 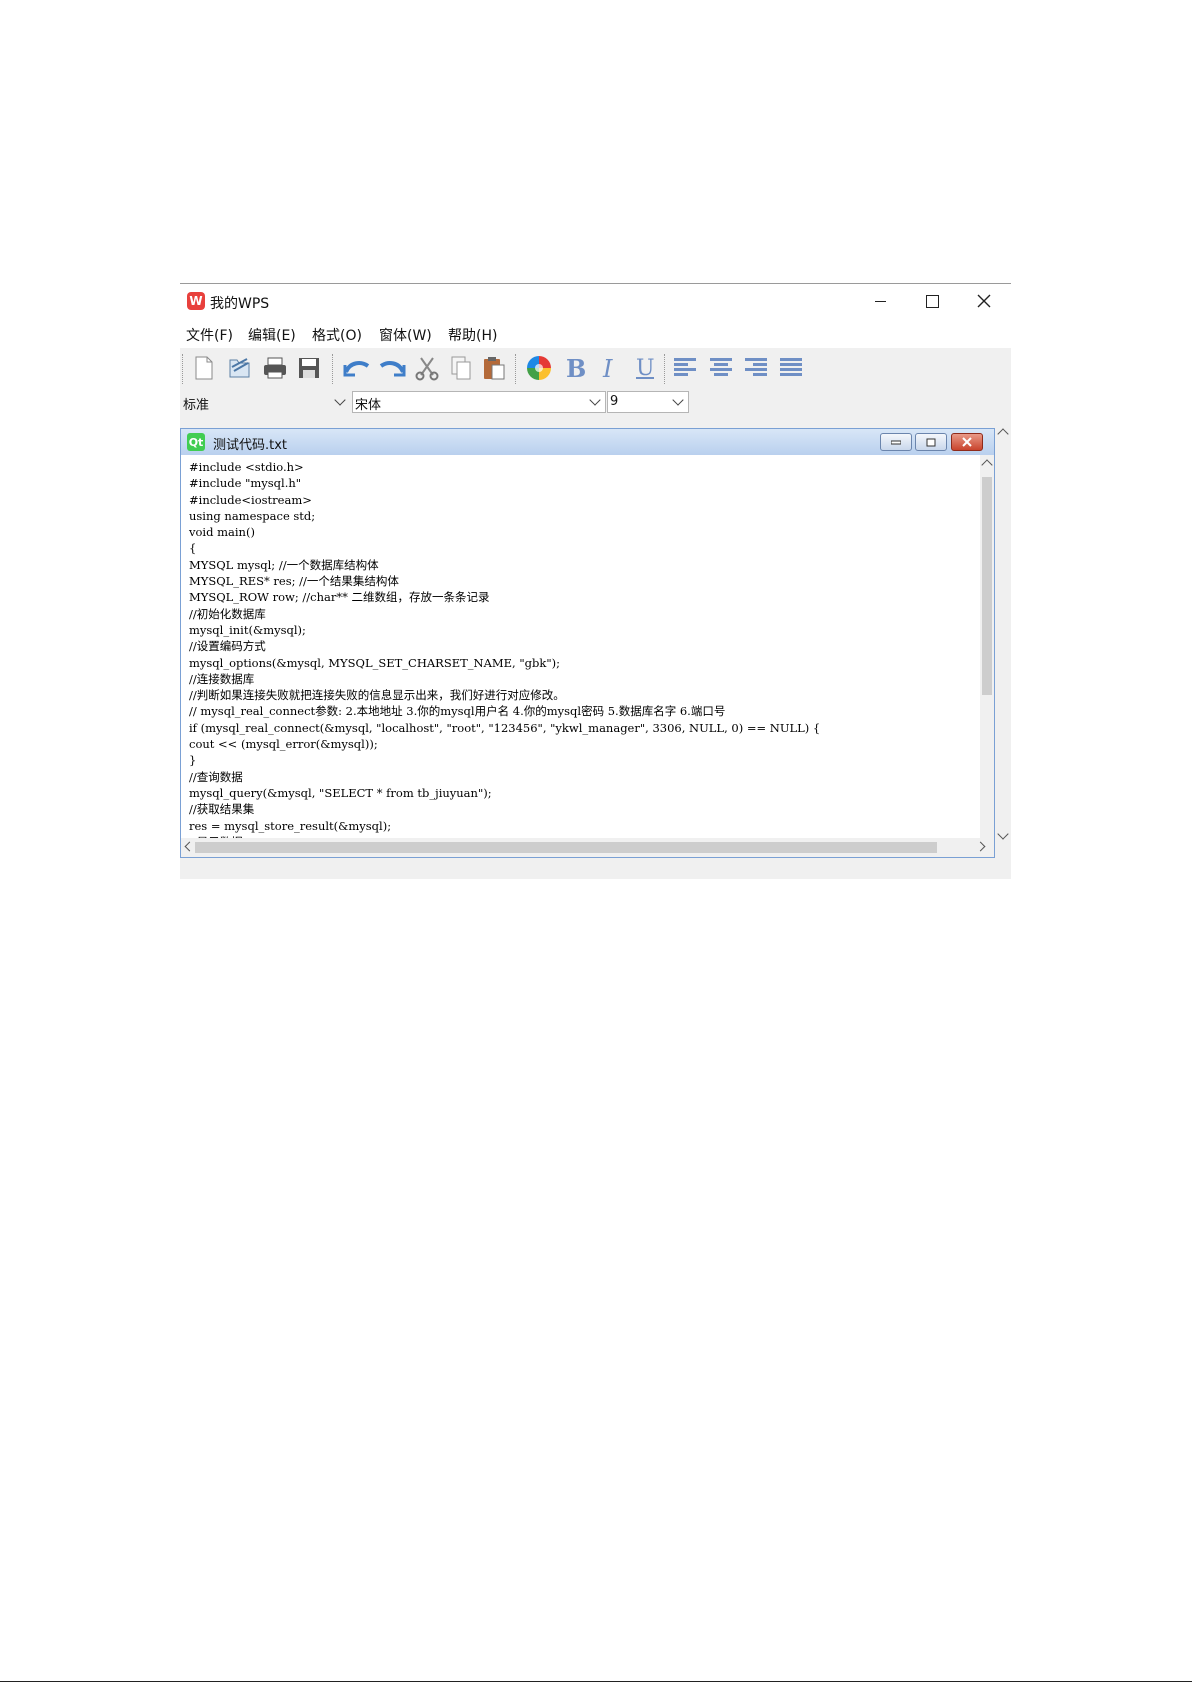 I want to click on paste-button, so click(x=494, y=368).